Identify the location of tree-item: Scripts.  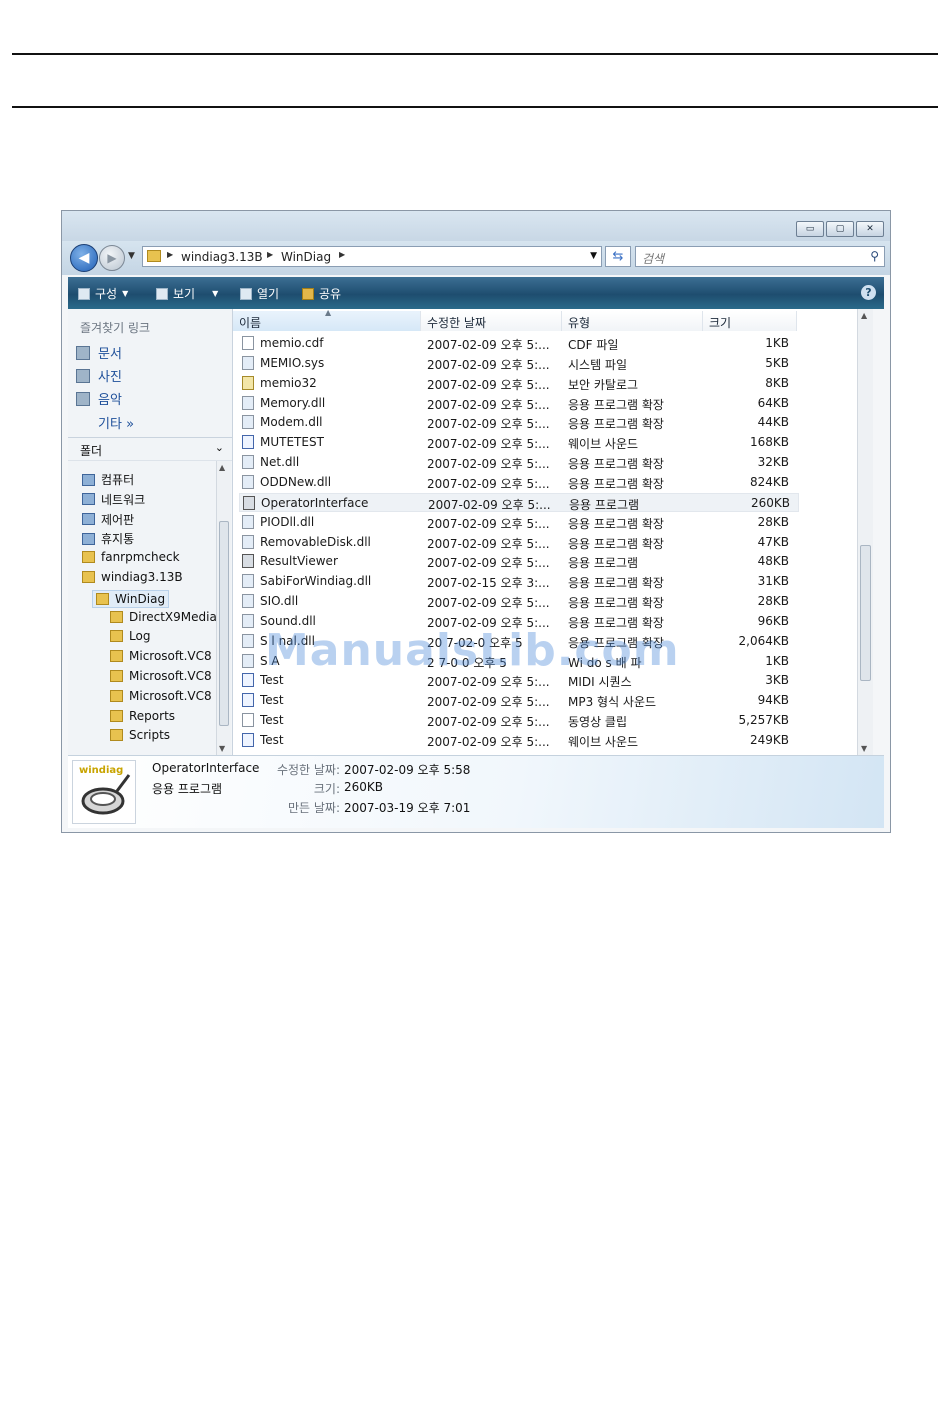
(140, 735).